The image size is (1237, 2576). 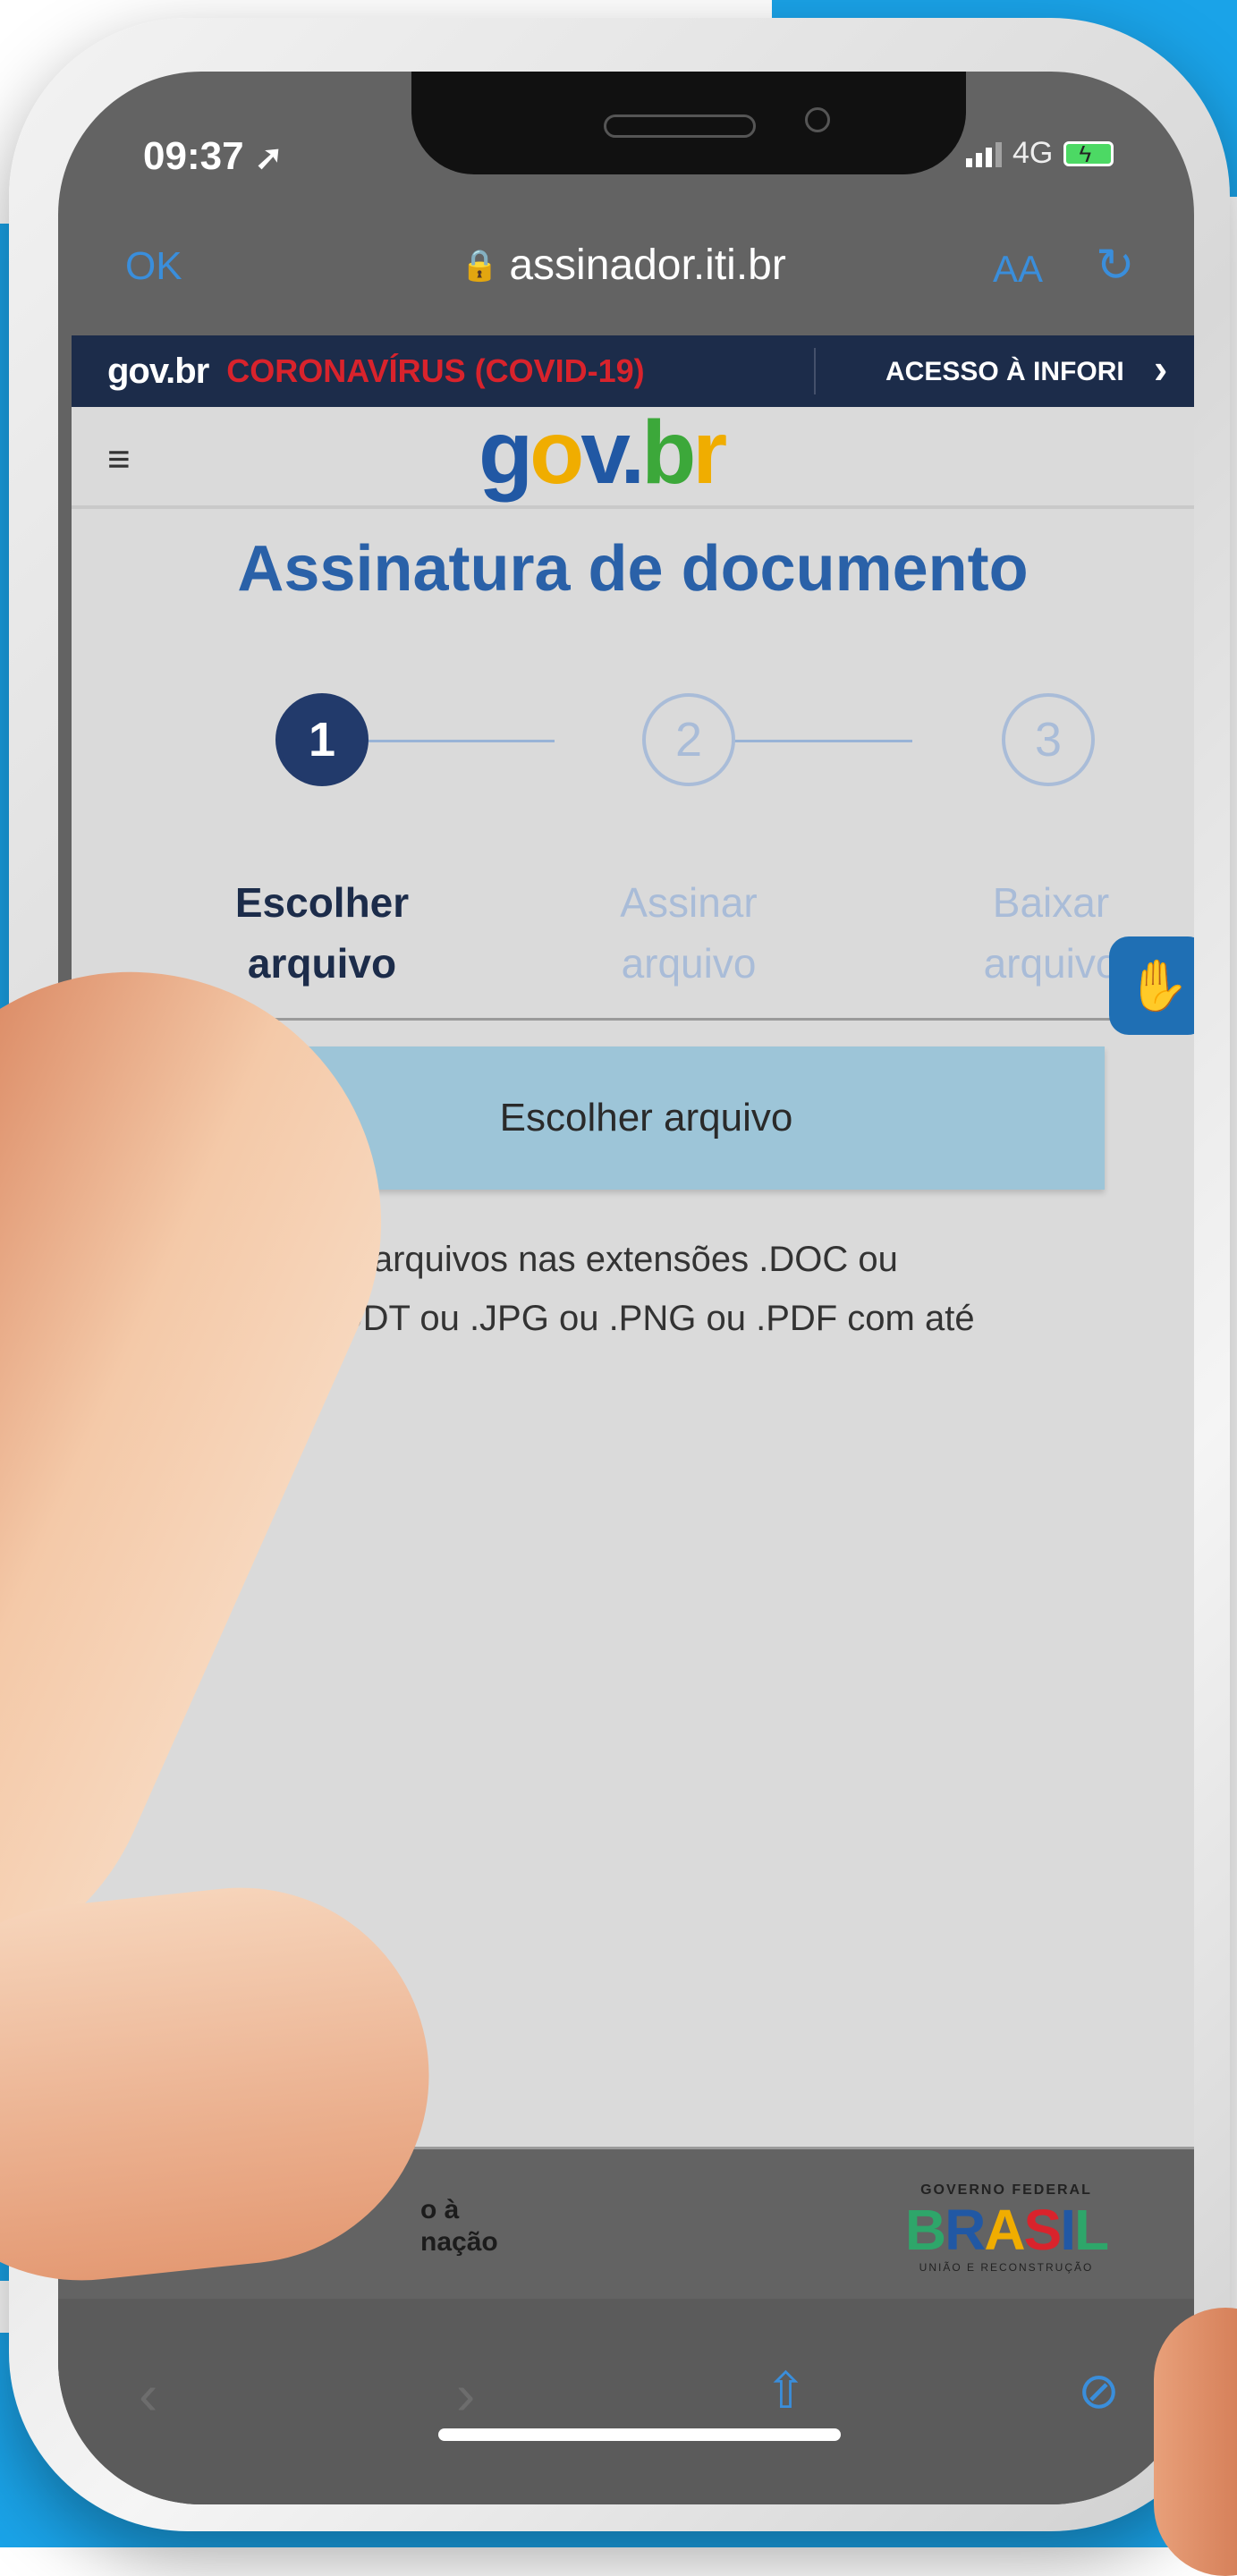 What do you see at coordinates (322, 902) in the screenshot?
I see `step-1-label-line1: Escolher` at bounding box center [322, 902].